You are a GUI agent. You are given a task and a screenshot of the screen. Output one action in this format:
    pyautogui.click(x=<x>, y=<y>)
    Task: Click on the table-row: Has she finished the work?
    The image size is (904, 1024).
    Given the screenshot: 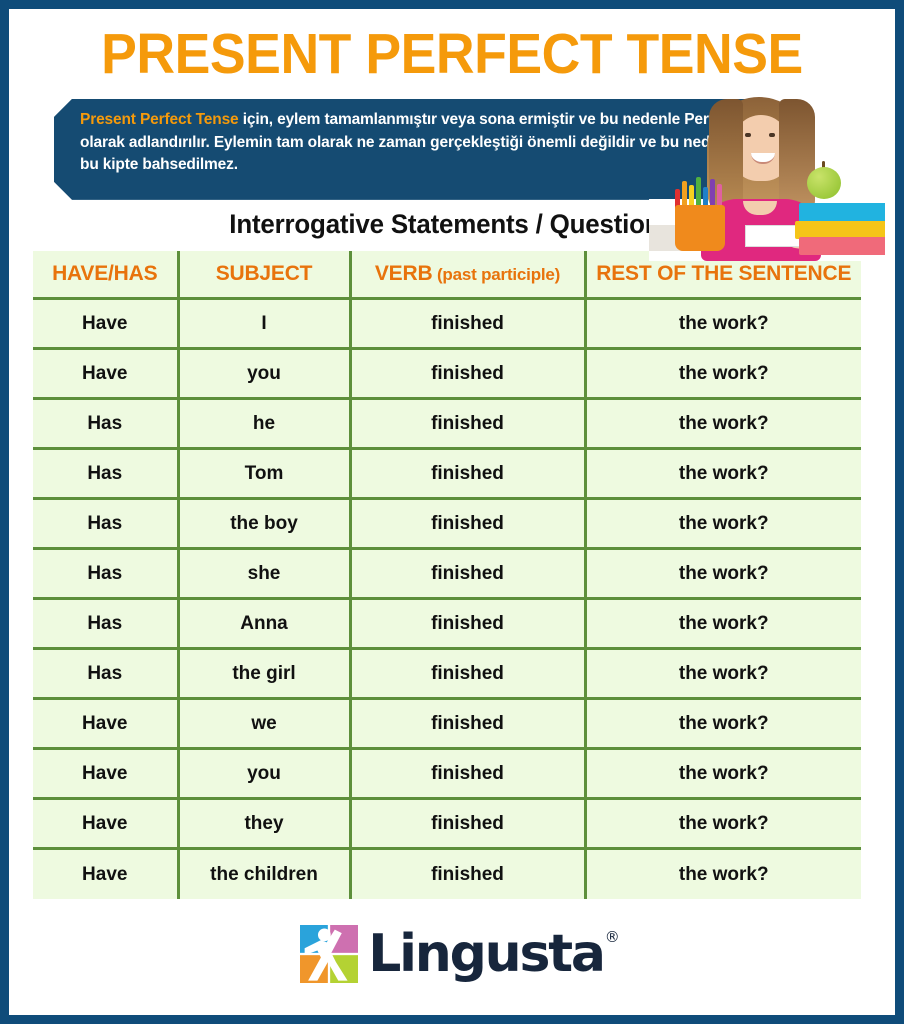 What is the action you would take?
    pyautogui.click(x=447, y=574)
    